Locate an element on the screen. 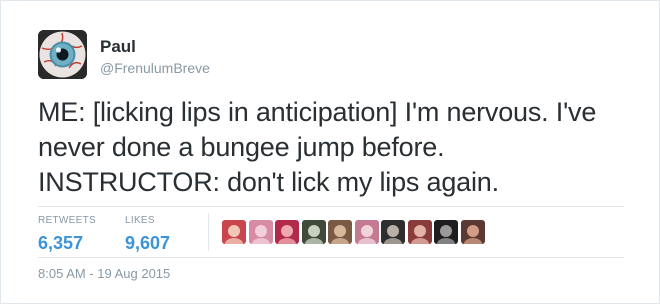 This screenshot has height=304, width=660. likes-stat: LIKES 9,607 is located at coordinates (147, 234).